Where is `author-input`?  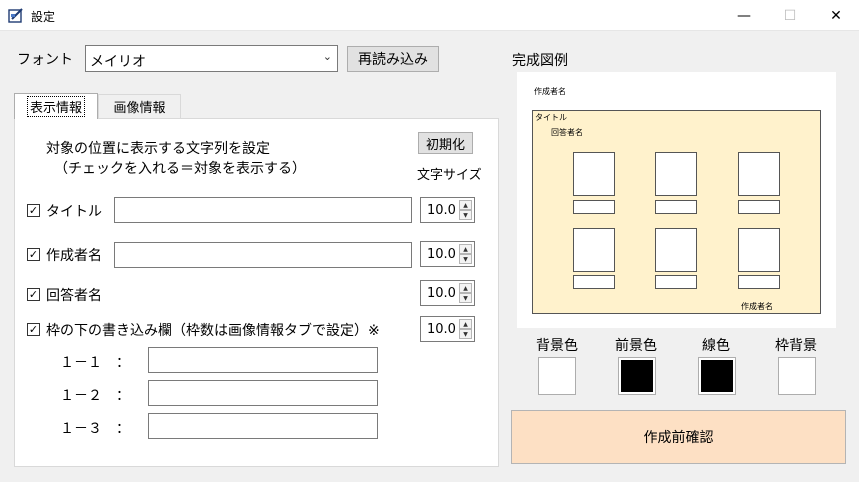 author-input is located at coordinates (263, 255).